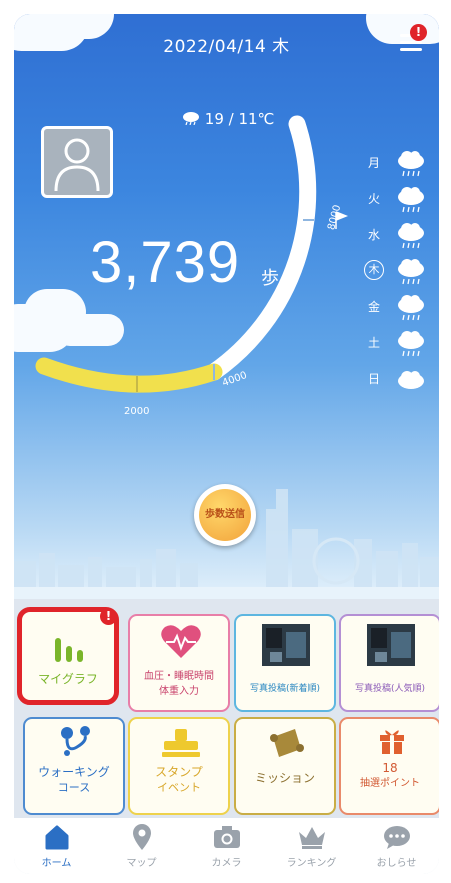  What do you see at coordinates (374, 270) in the screenshot?
I see `forecast-day-today: 木` at bounding box center [374, 270].